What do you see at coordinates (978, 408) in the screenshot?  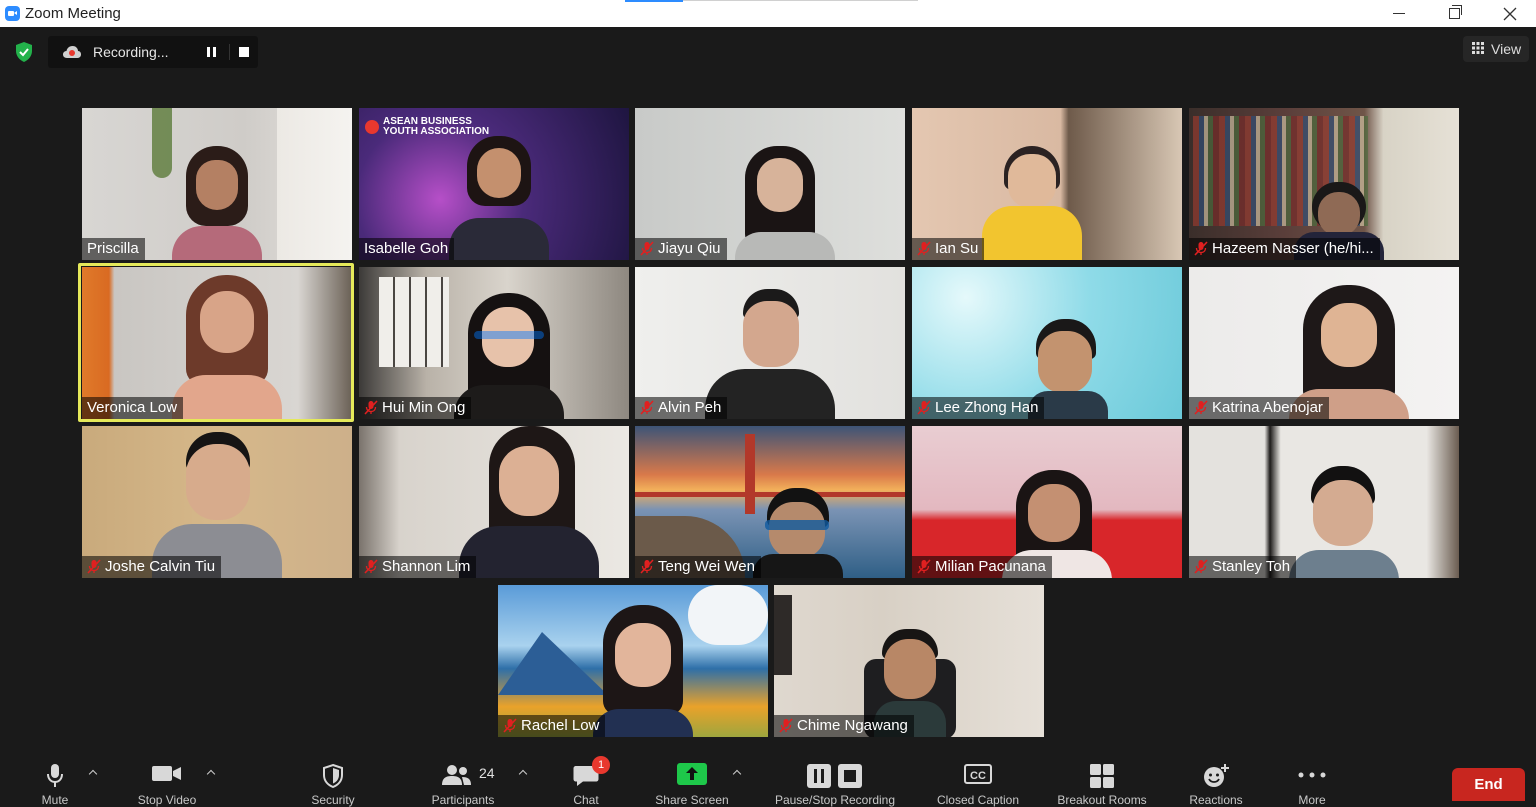 I see `participant-name-bar: Lee Zhong Han` at bounding box center [978, 408].